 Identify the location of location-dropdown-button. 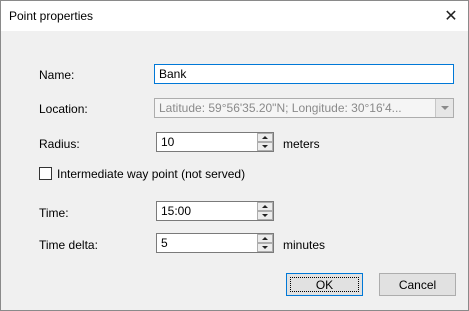
(444, 108).